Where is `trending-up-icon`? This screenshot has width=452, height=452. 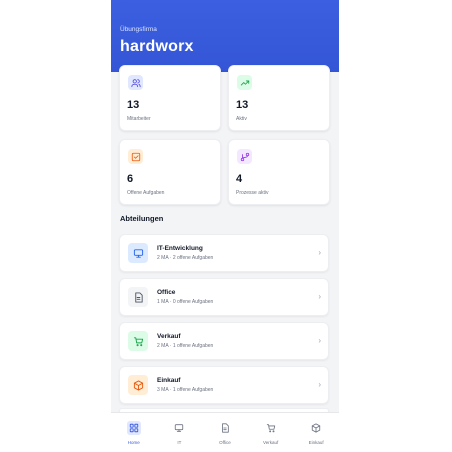 trending-up-icon is located at coordinates (244, 82).